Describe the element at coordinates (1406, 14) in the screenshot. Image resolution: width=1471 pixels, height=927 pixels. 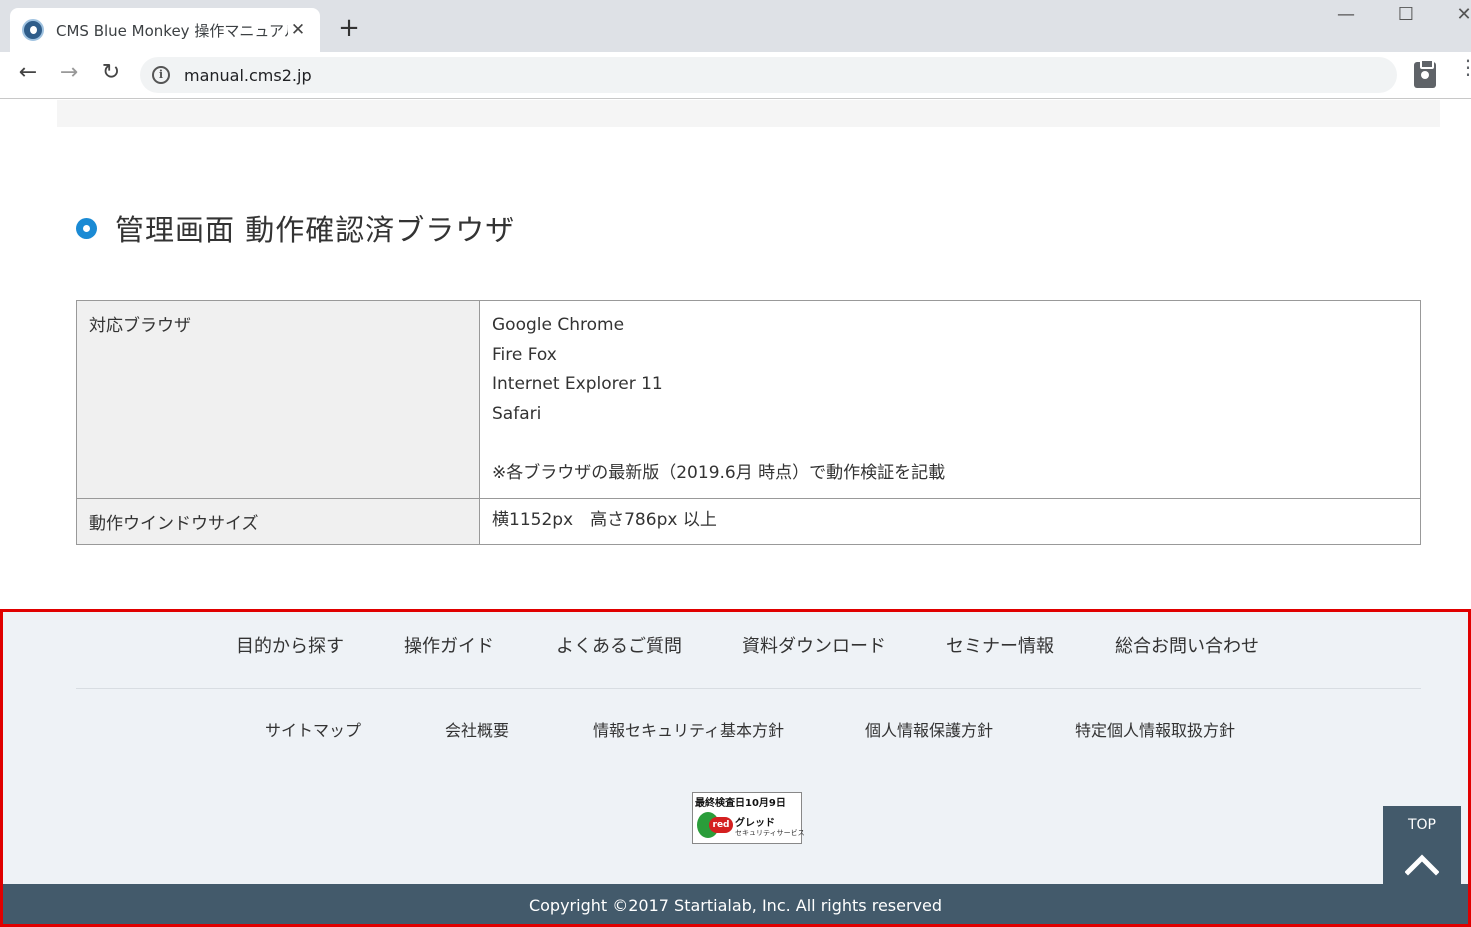
I see `window-maximize-button: ☐` at that location.